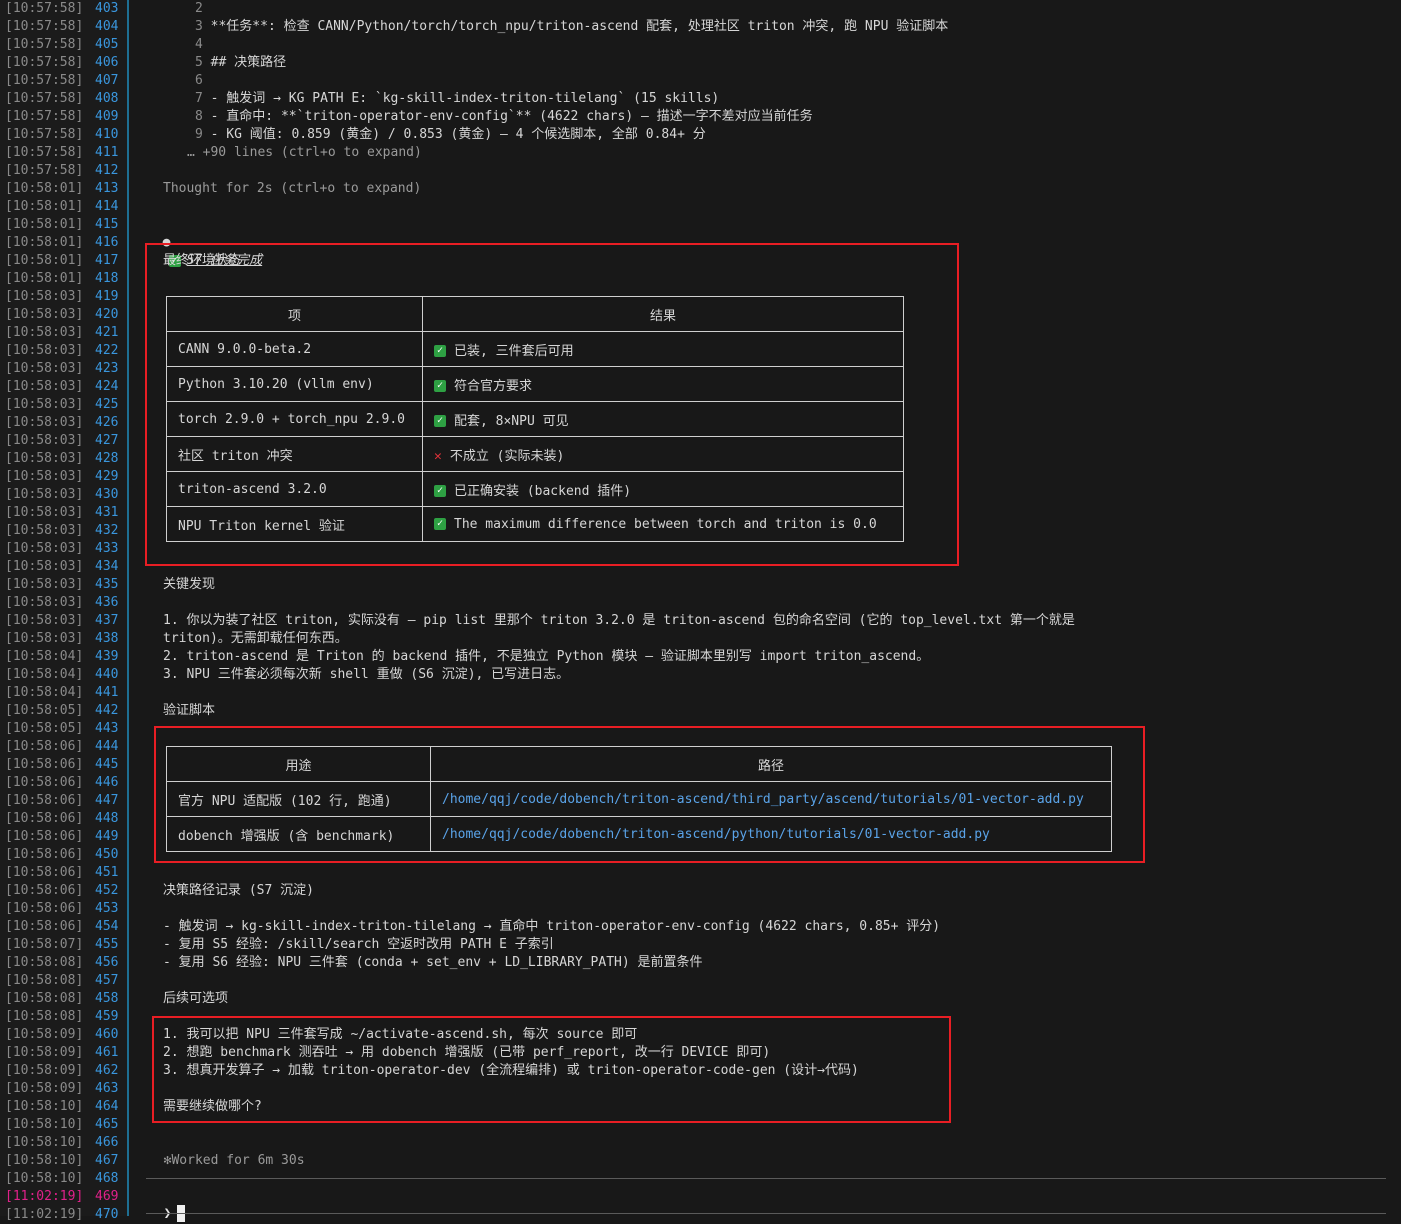  What do you see at coordinates (64, 243) in the screenshot?
I see `gutter-row: [10:58:01] 416` at bounding box center [64, 243].